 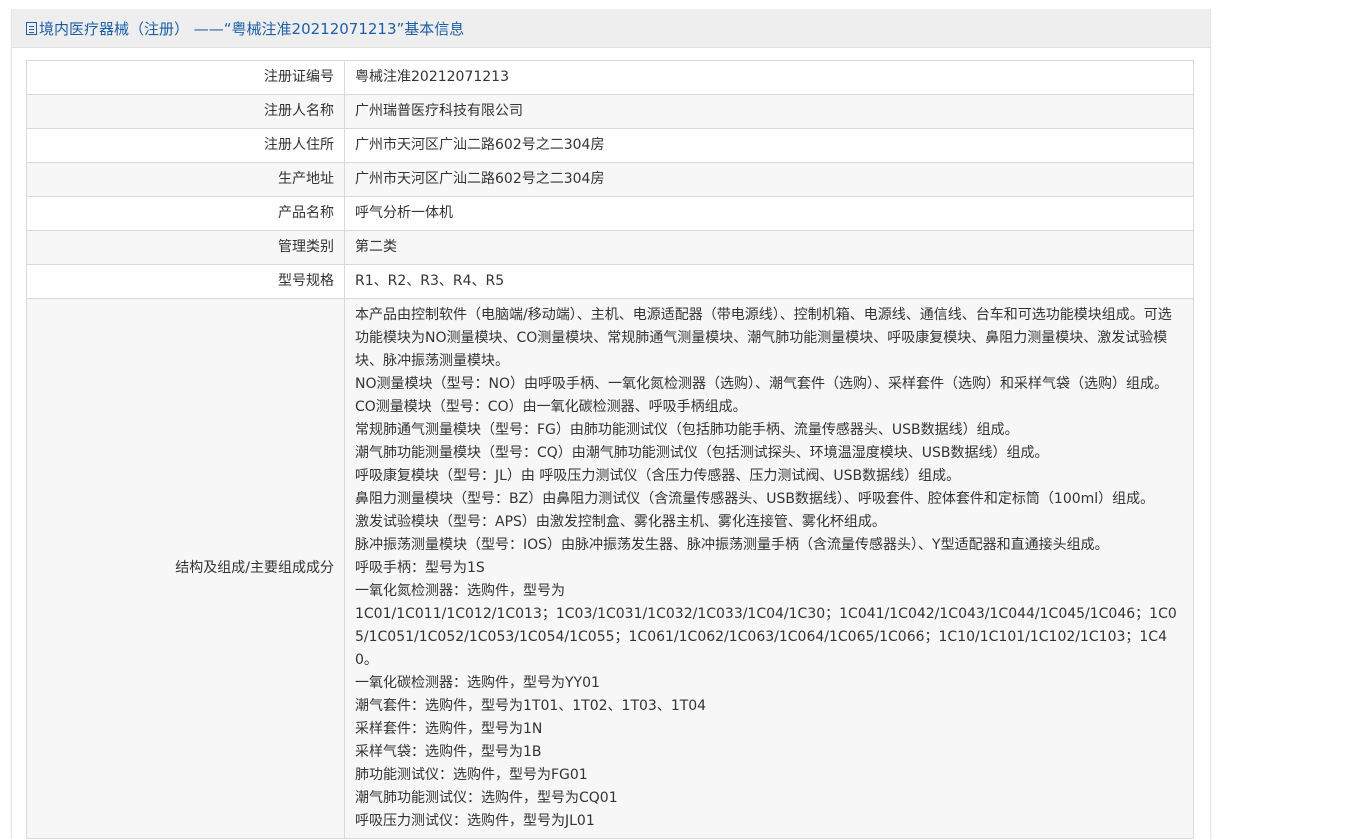 I want to click on table-row: 产品名称 呼气分析一体机, so click(x=610, y=213).